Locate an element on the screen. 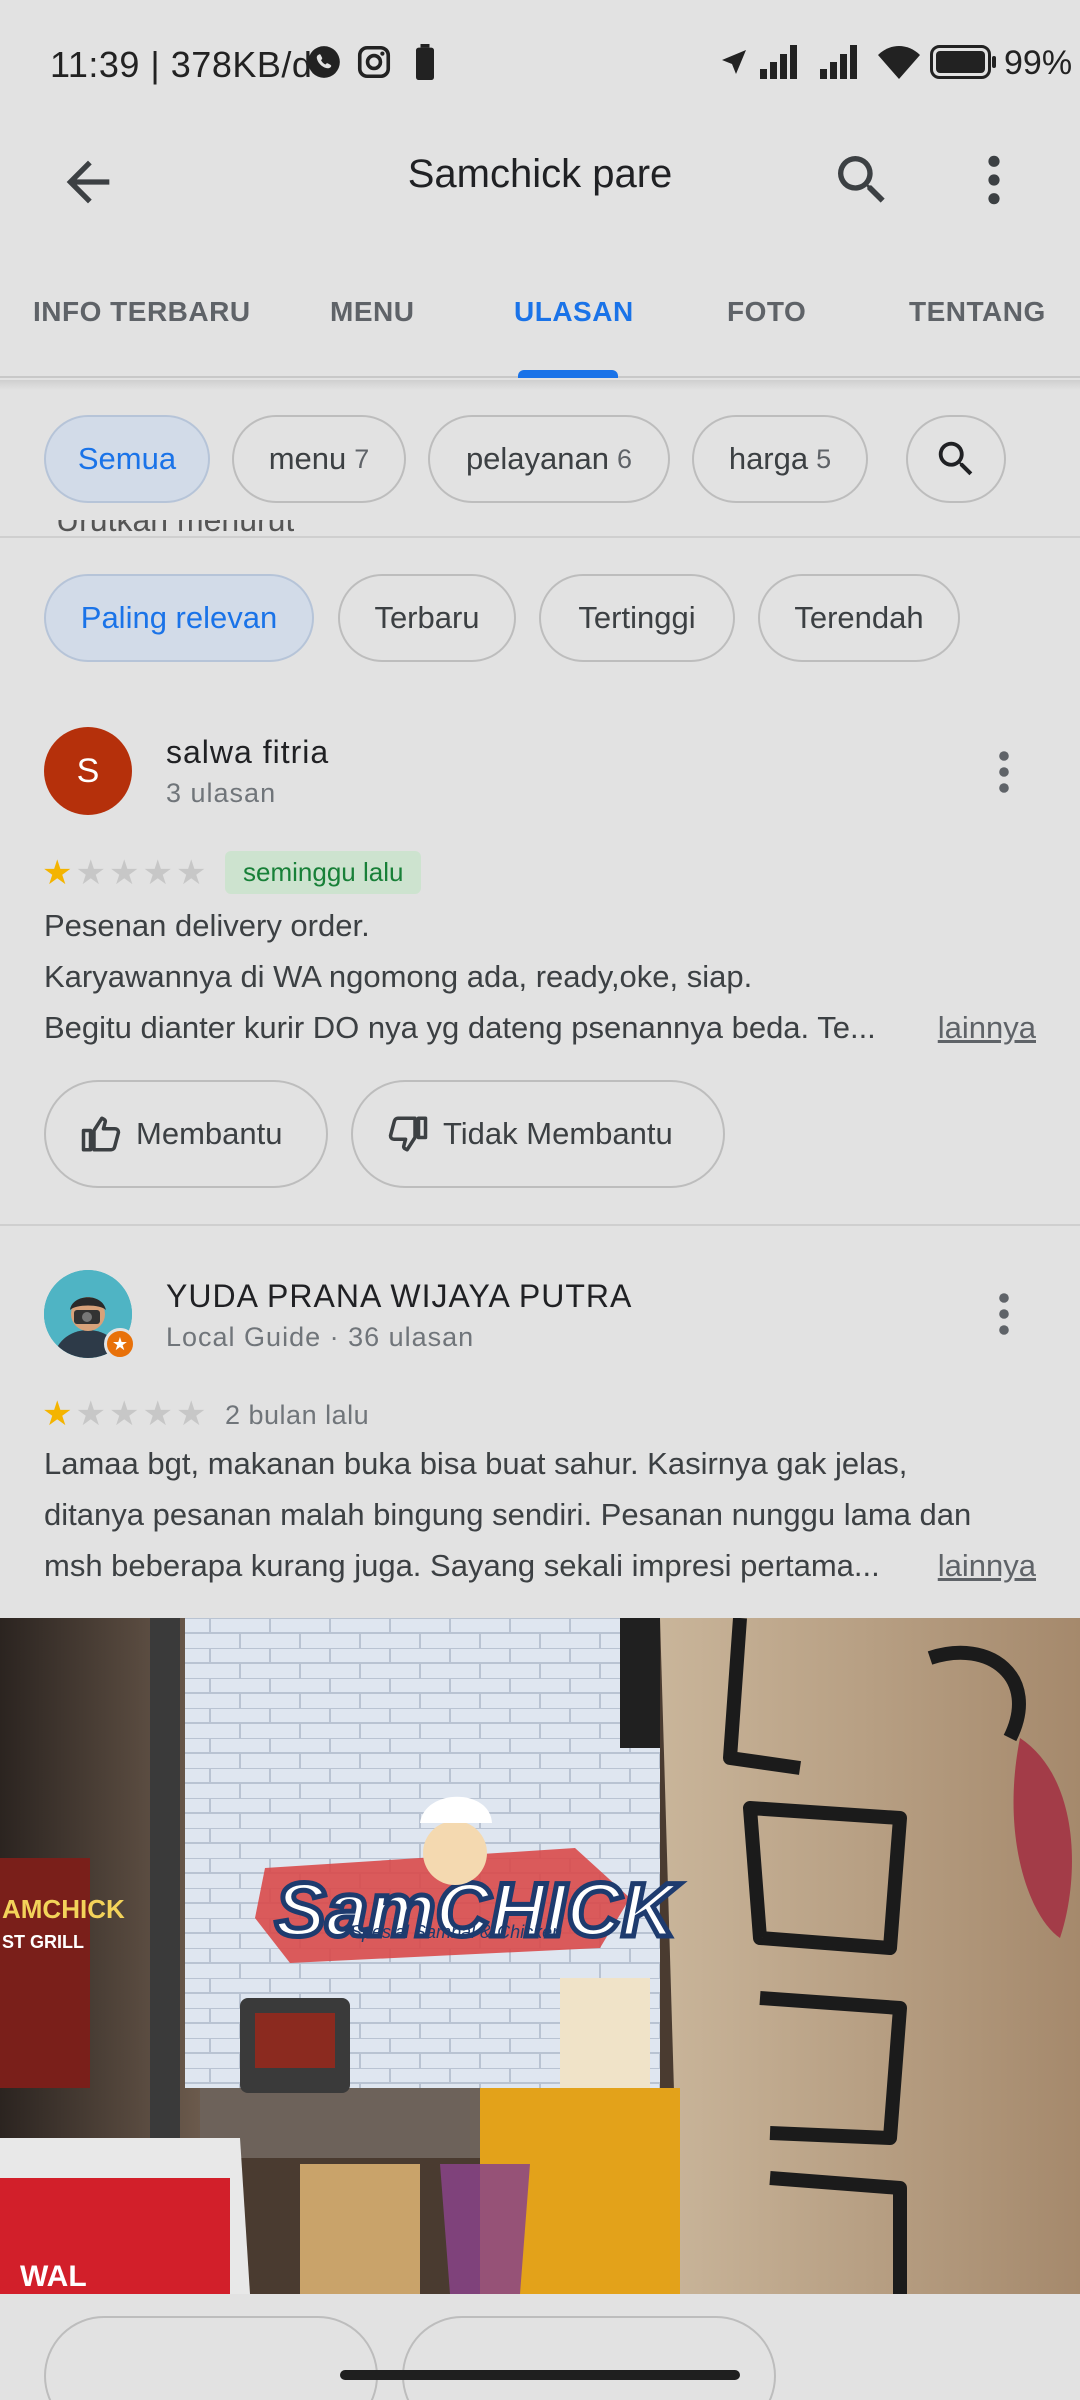 This screenshot has width=1080, height=2400. chip-label: Terendah is located at coordinates (859, 617).